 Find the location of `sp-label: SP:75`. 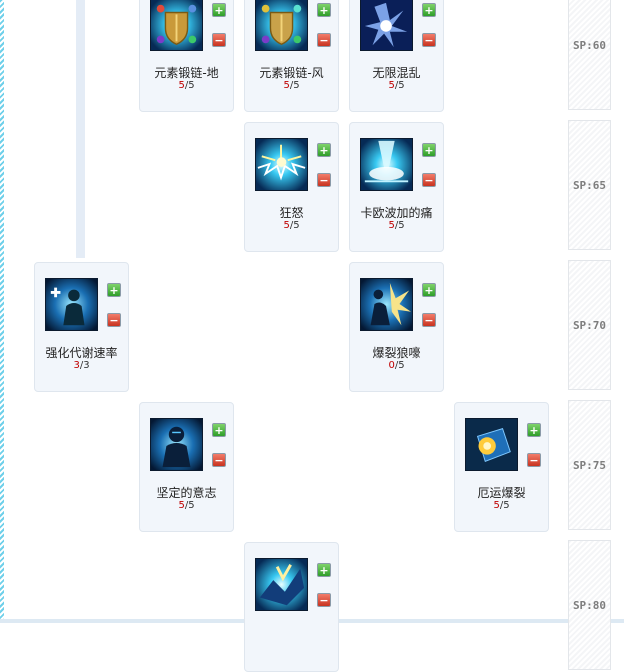

sp-label: SP:75 is located at coordinates (589, 465).